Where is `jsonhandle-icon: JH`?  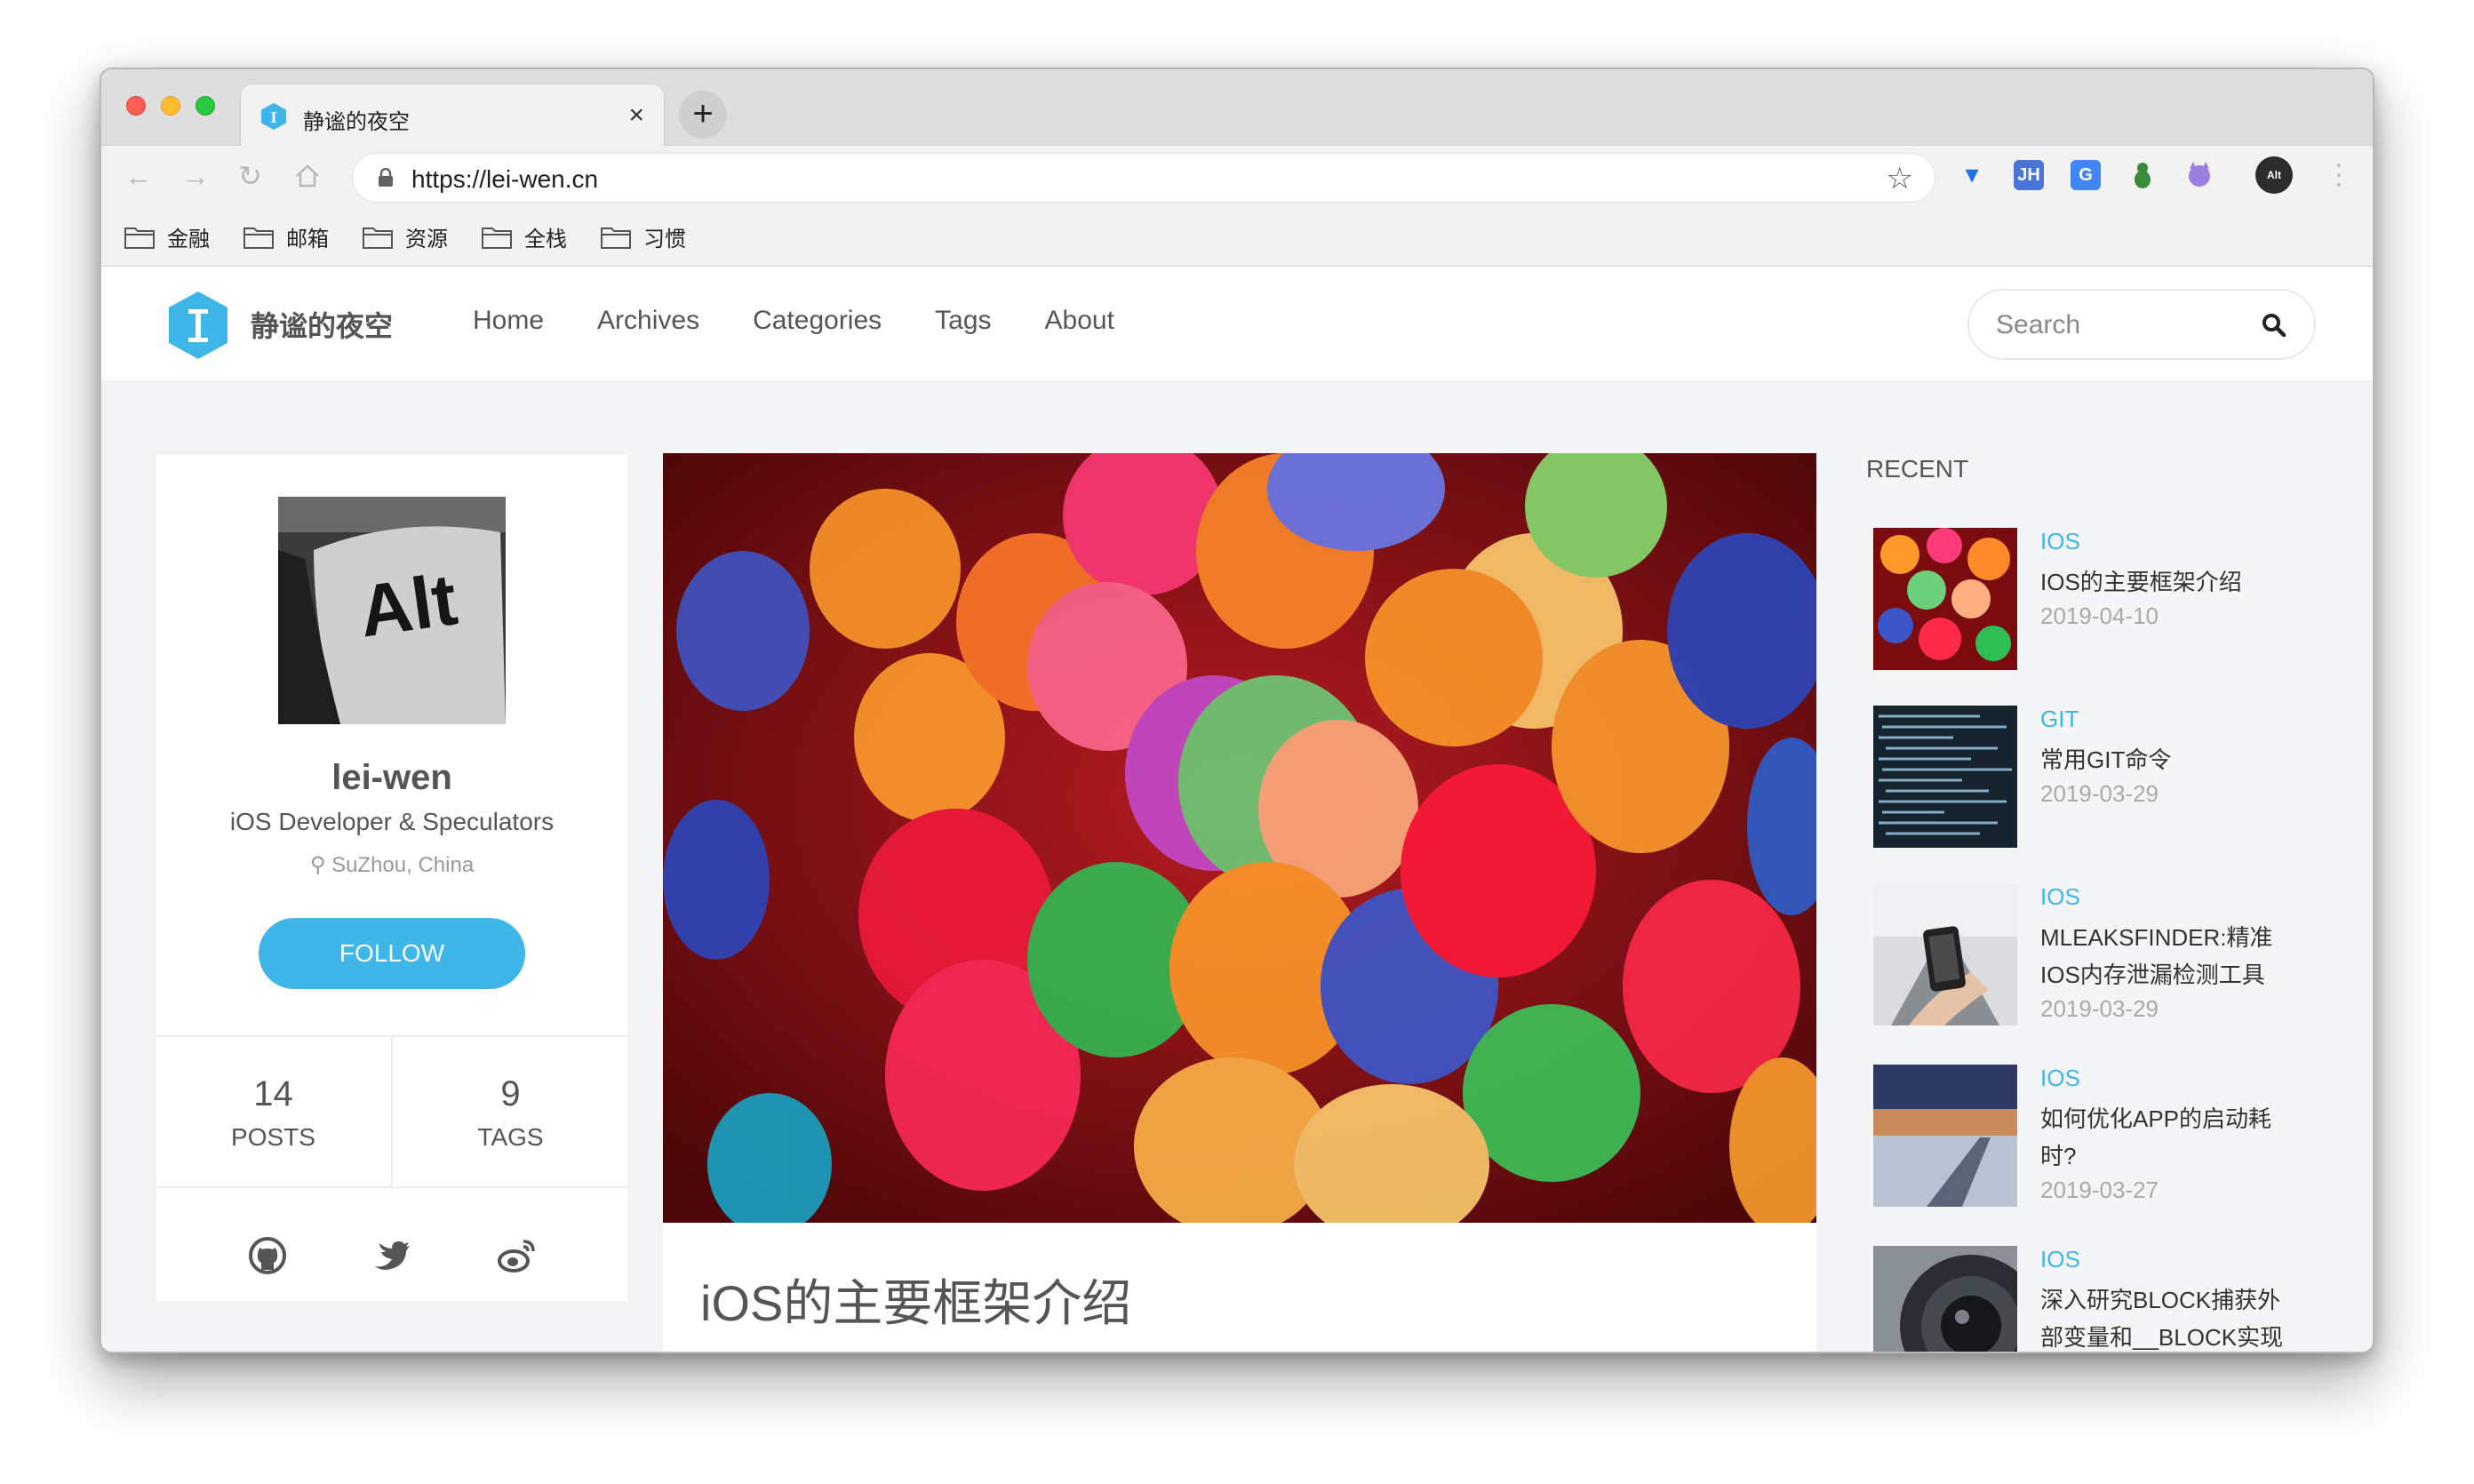
jsonhandle-icon: JH is located at coordinates (2029, 175).